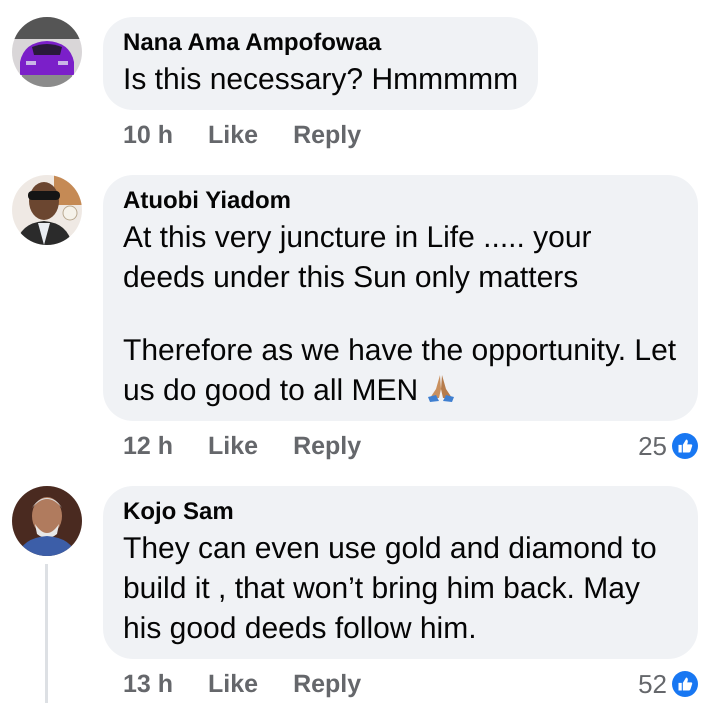 This screenshot has height=703, width=720. I want to click on comment-time: 13 h, so click(148, 684).